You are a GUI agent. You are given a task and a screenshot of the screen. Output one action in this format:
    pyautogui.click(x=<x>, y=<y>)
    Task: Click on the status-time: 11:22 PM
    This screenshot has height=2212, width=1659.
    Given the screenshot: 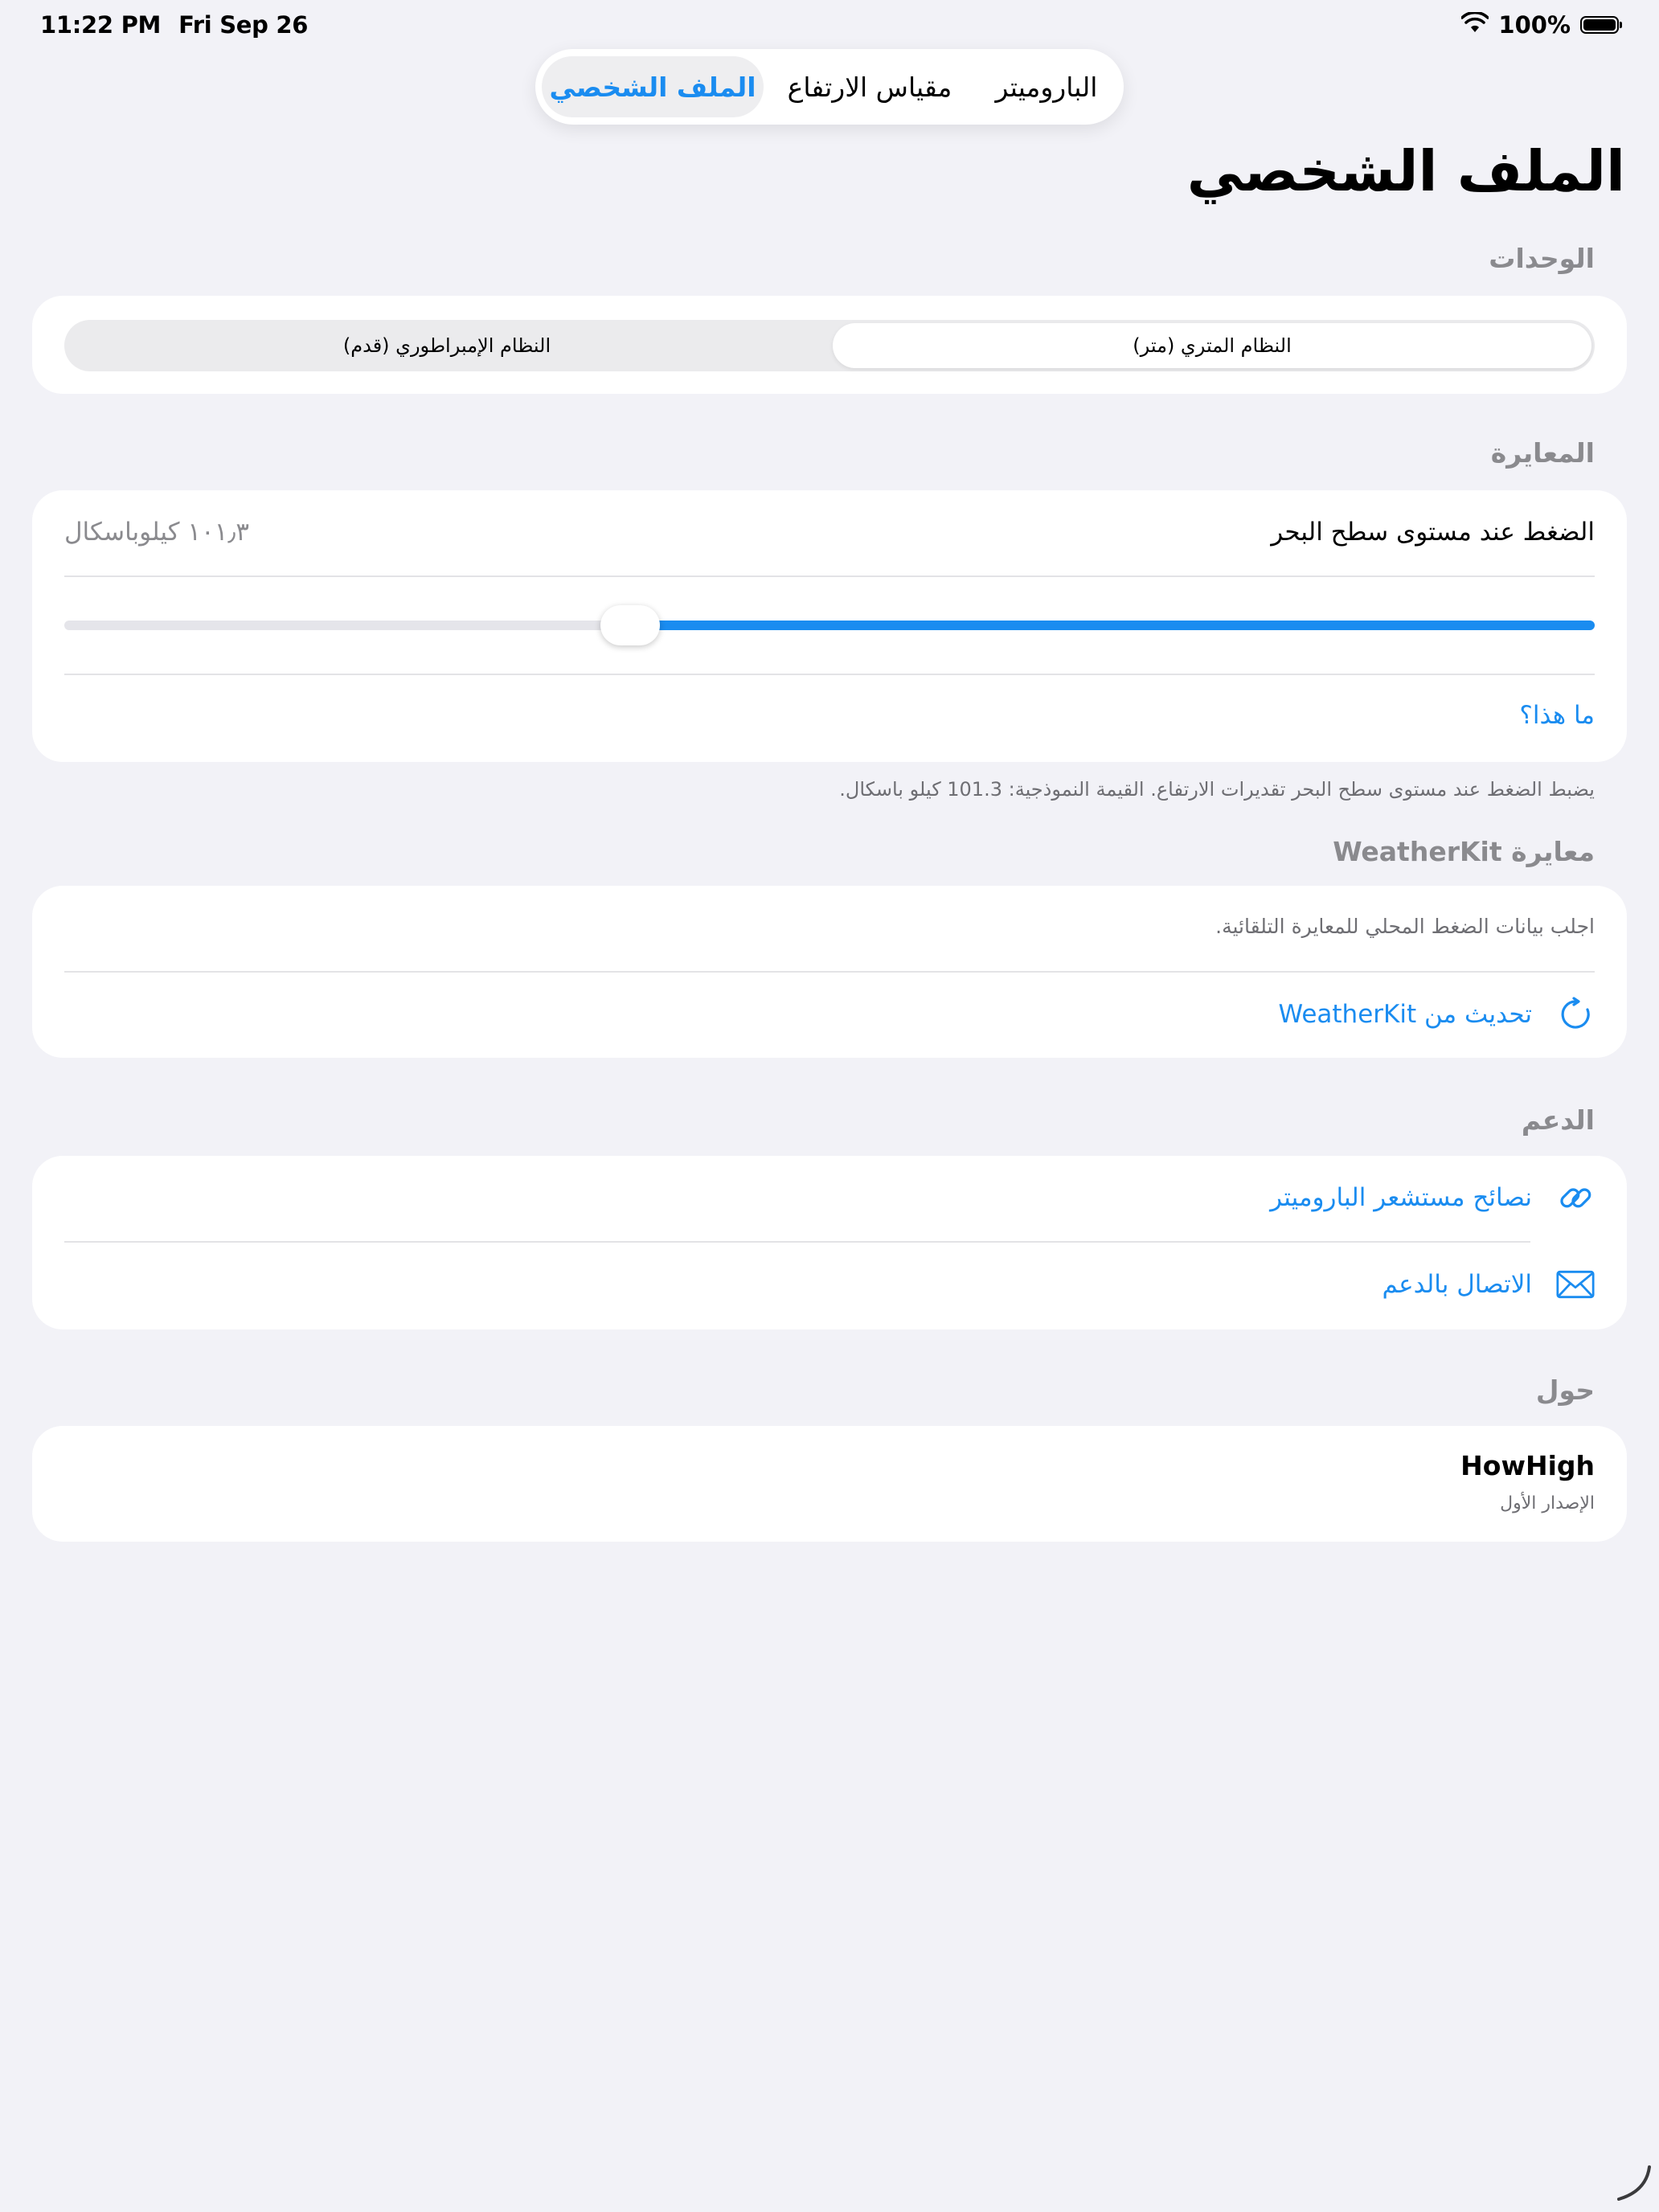 What is the action you would take?
    pyautogui.click(x=101, y=25)
    